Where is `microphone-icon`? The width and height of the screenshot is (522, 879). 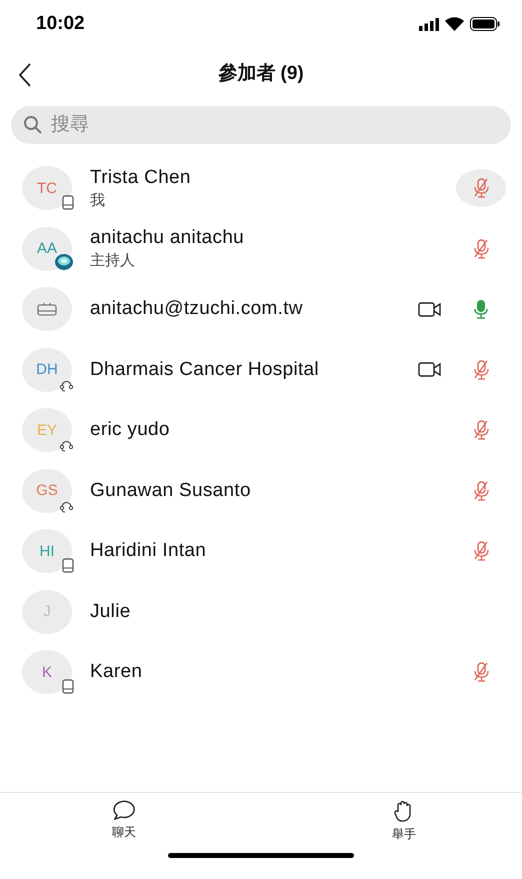 microphone-icon is located at coordinates (481, 309).